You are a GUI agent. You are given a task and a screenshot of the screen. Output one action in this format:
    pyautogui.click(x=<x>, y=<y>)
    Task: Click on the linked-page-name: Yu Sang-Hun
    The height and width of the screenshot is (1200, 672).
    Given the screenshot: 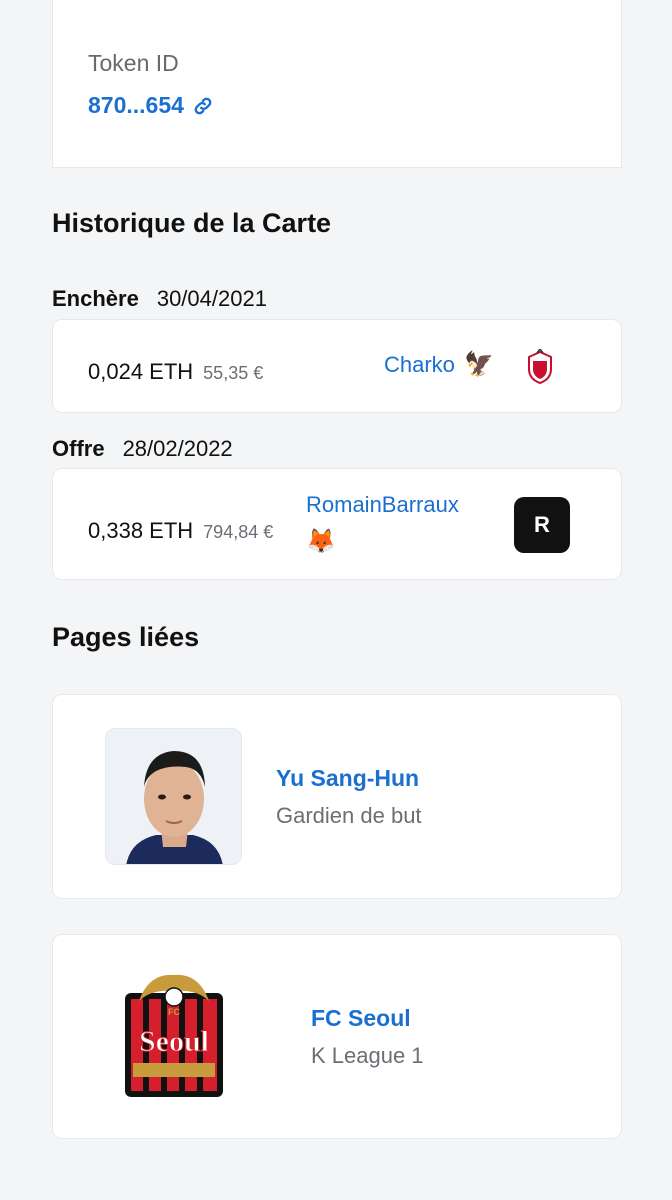 What is the action you would take?
    pyautogui.click(x=347, y=778)
    